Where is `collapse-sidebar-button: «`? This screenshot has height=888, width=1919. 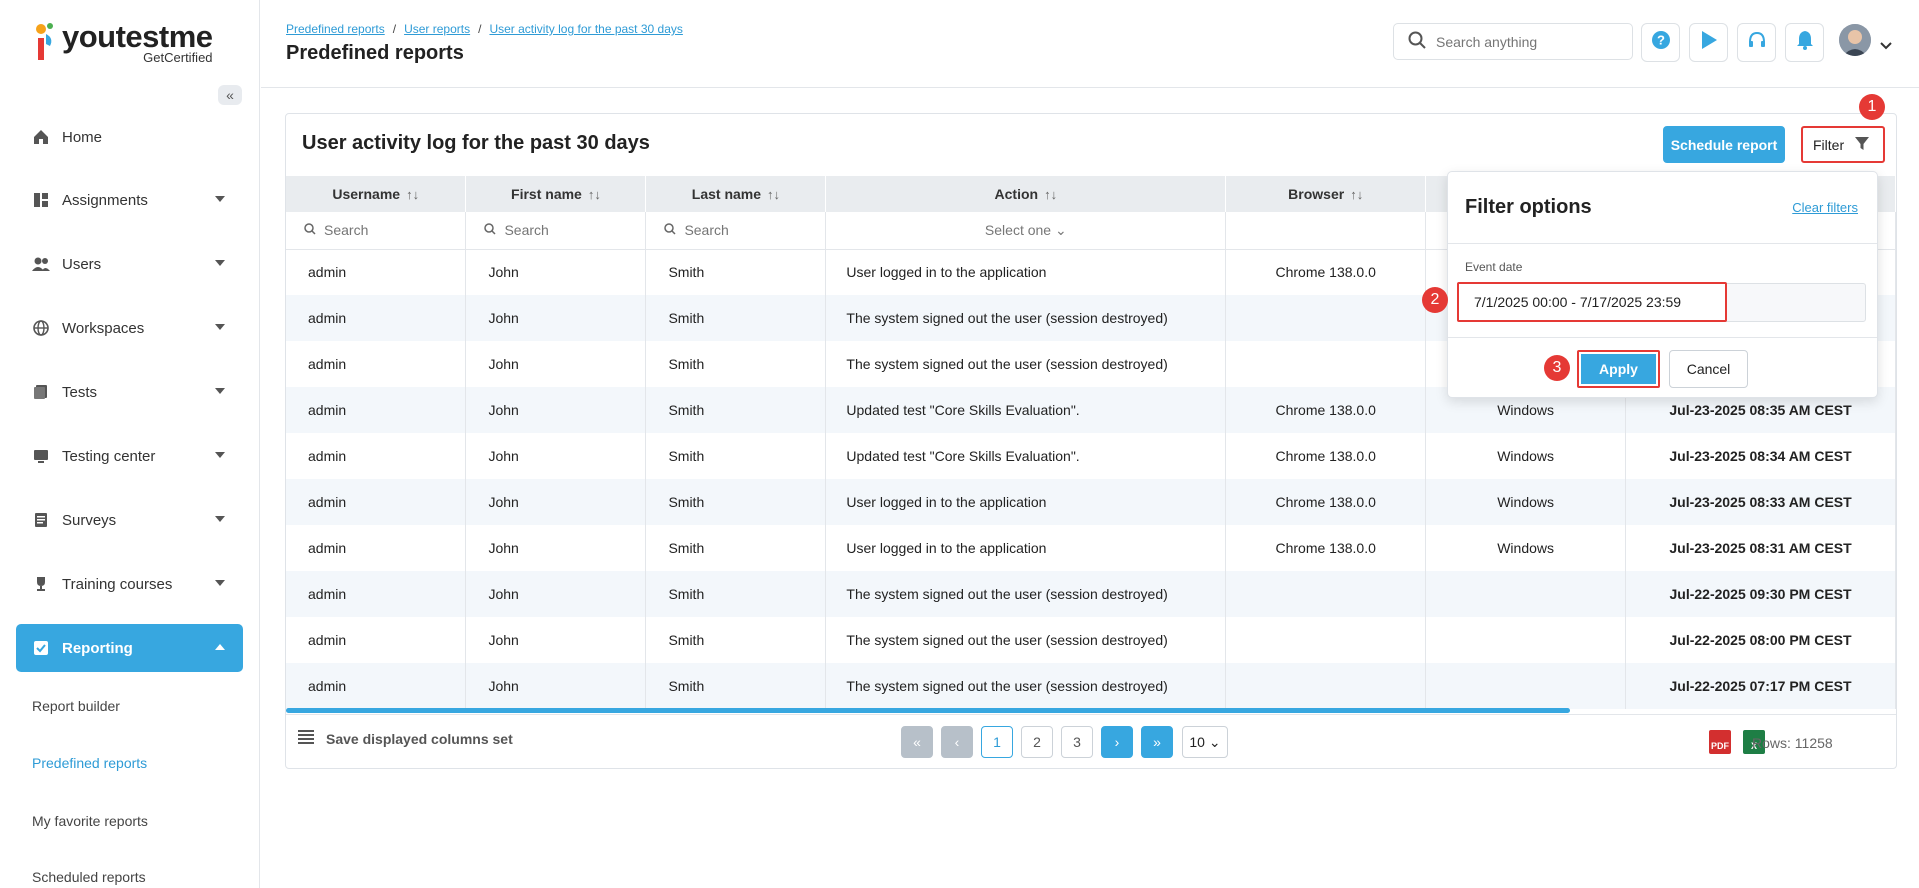 collapse-sidebar-button: « is located at coordinates (230, 95).